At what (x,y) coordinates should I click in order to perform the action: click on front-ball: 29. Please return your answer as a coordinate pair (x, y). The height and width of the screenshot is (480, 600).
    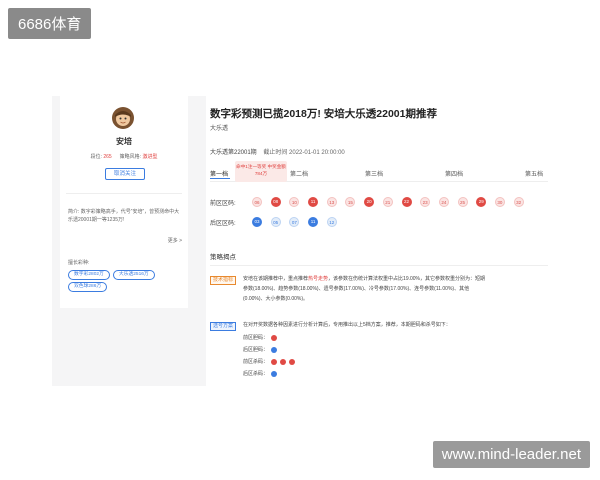
    Looking at the image, I should click on (481, 202).